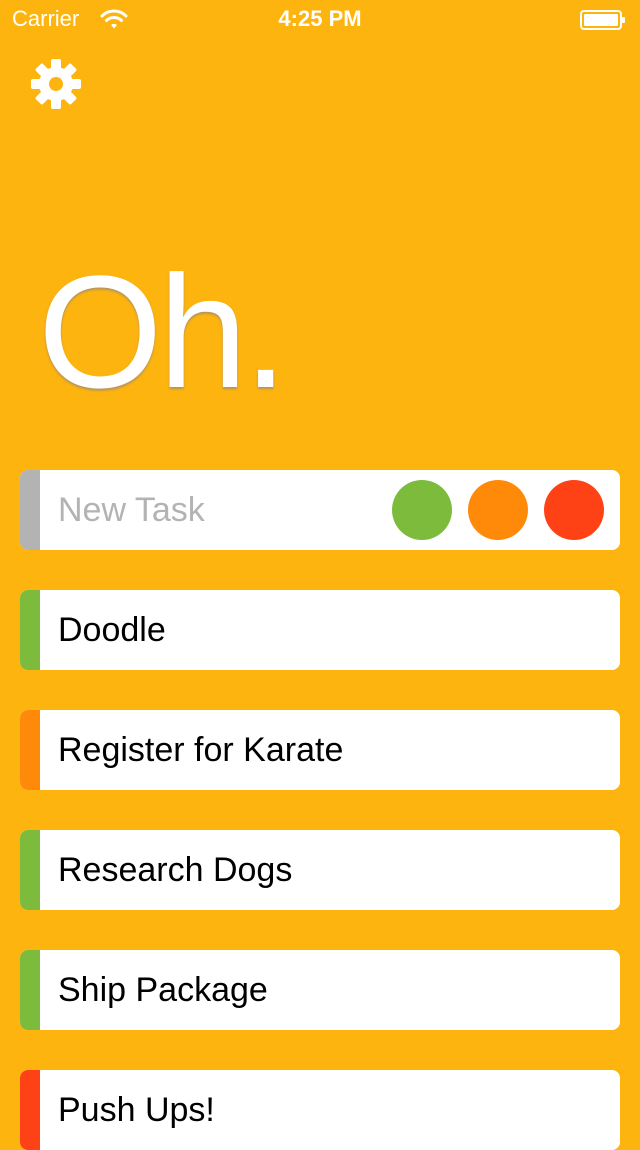  What do you see at coordinates (320, 510) in the screenshot?
I see `new-task-card: New Task` at bounding box center [320, 510].